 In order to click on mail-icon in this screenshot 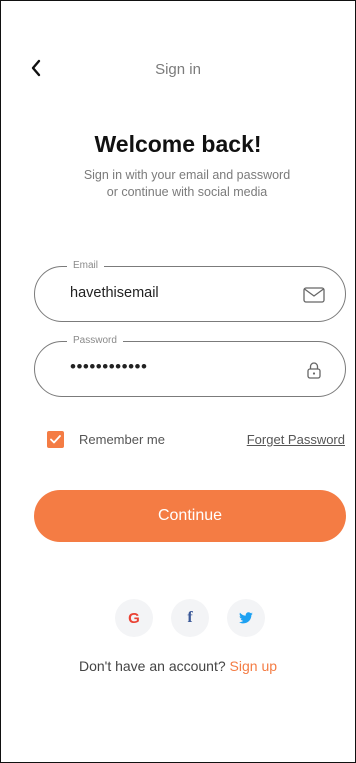, I will do `click(314, 295)`.